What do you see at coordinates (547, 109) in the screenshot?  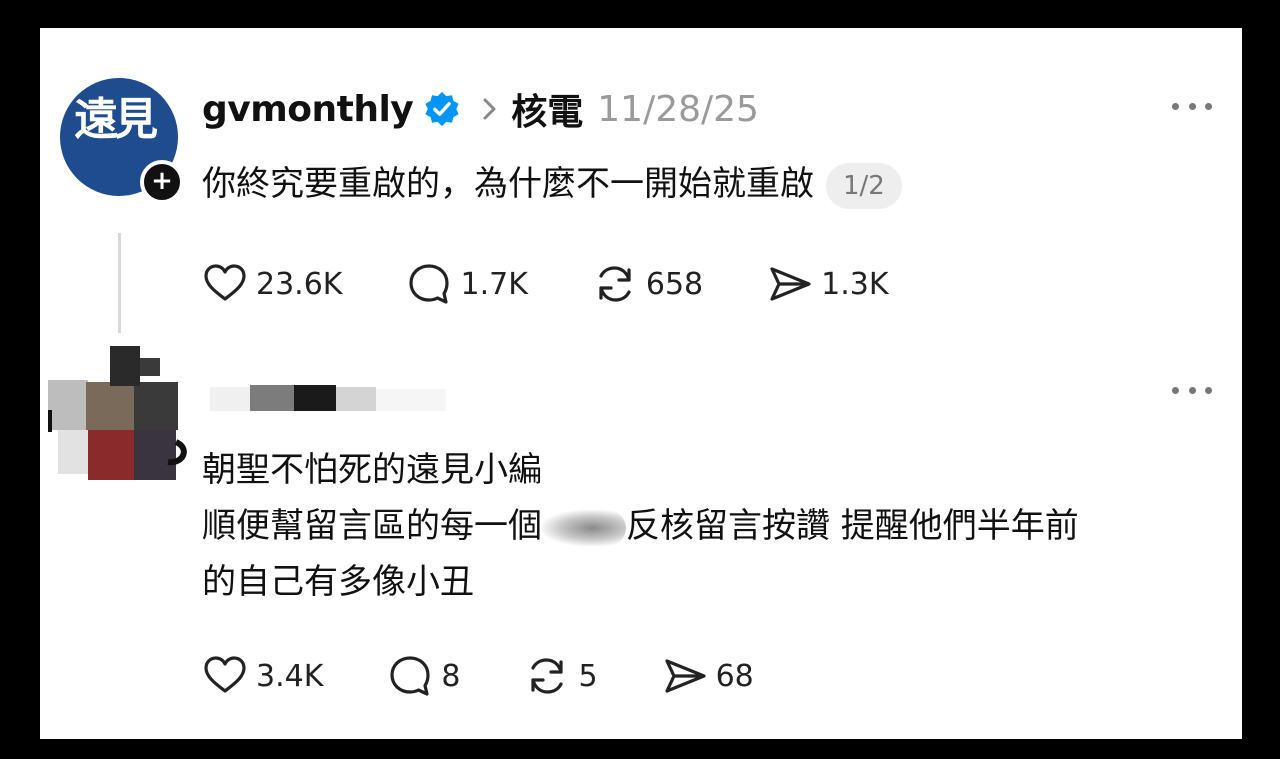 I see `topic-tag: 核電` at bounding box center [547, 109].